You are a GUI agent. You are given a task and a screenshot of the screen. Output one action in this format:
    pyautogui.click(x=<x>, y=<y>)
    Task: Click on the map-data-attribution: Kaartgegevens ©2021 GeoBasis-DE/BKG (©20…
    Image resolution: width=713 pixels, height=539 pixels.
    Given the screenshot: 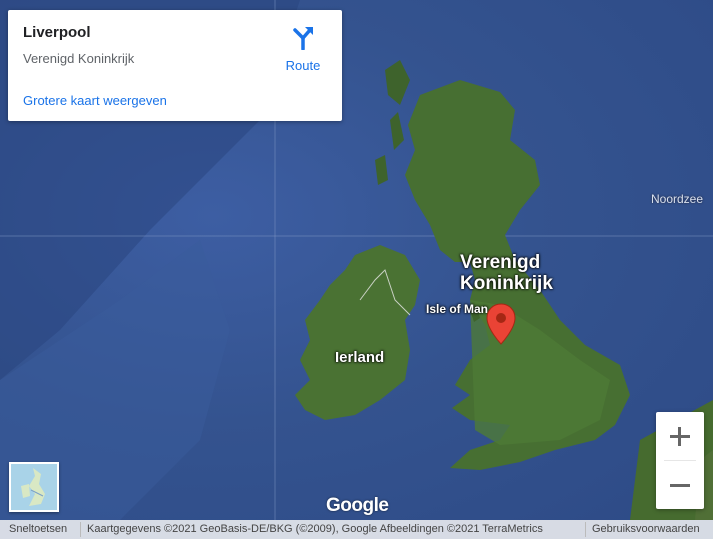 What is the action you would take?
    pyautogui.click(x=315, y=529)
    